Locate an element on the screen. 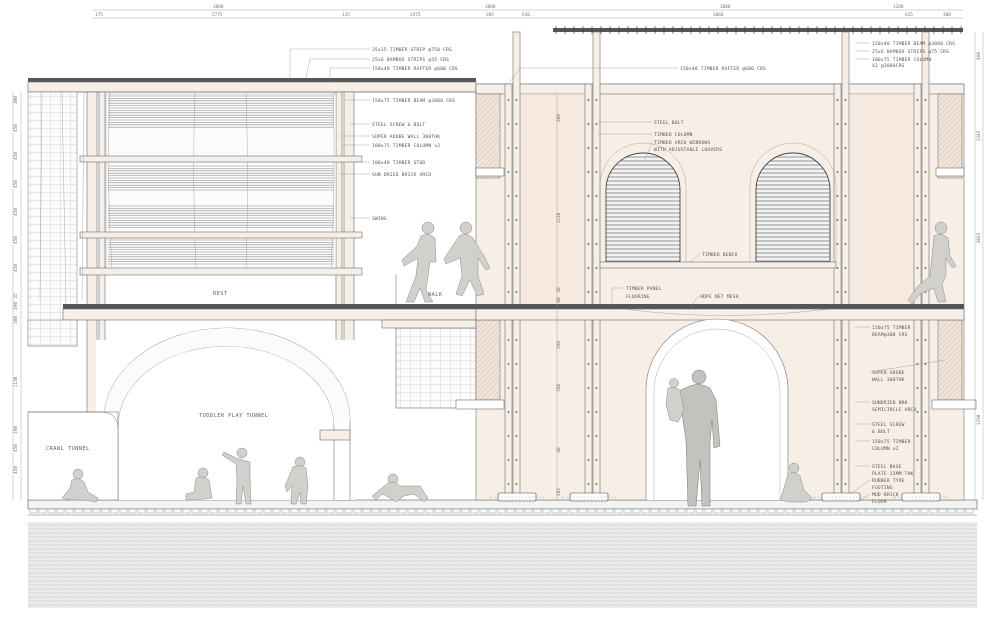 The image size is (1005, 637). ann-r-bamboo: 25x6 BAMBOO STRIPS @75 CRS is located at coordinates (910, 52).